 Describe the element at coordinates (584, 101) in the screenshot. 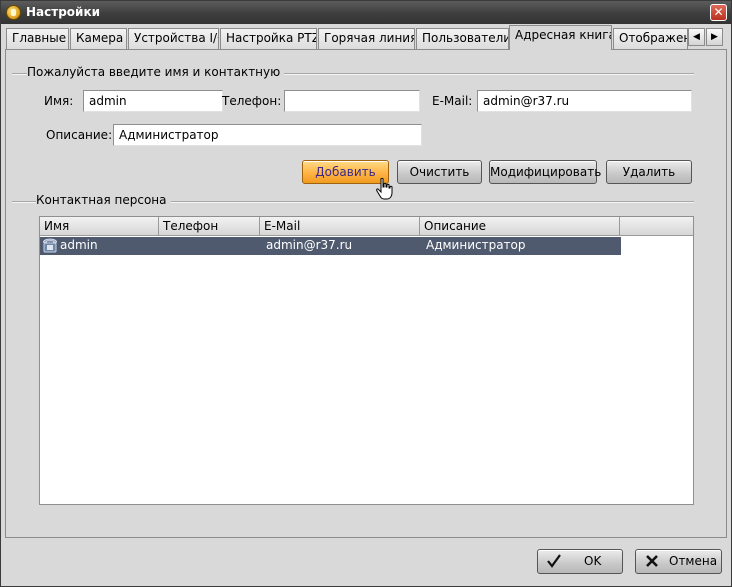

I see `email-field: admin@r37.ru` at that location.